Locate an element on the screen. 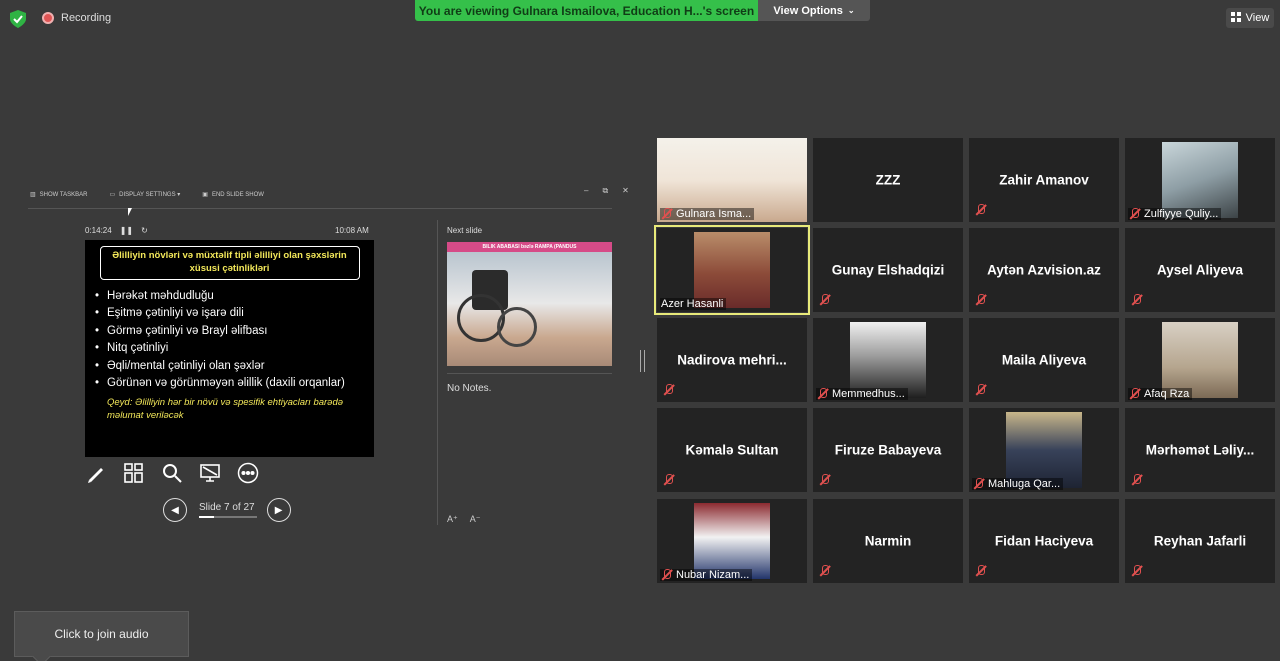 The height and width of the screenshot is (661, 1280). join-audio-button: Click to join audio is located at coordinates (101, 634).